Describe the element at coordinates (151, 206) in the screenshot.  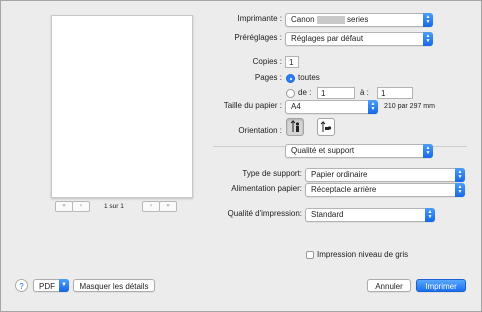
I see `next-page-button: ›` at that location.